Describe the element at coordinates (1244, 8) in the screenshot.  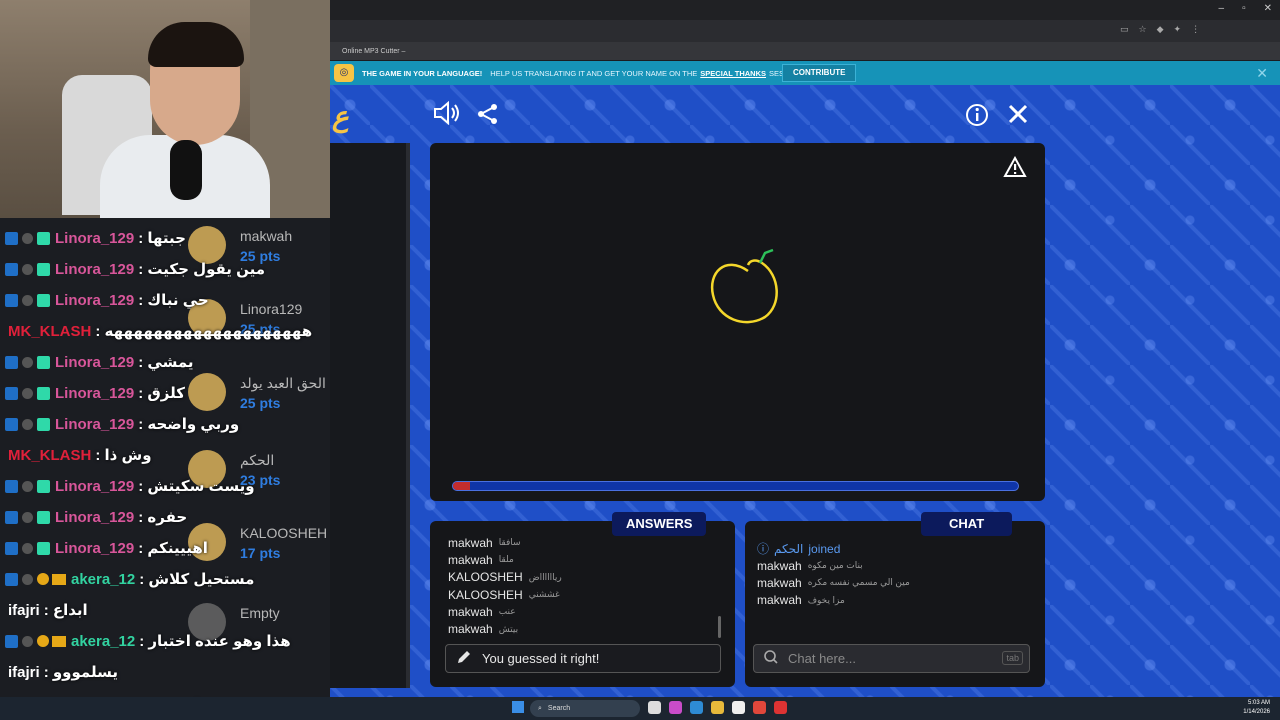
I see `maximize-button: ▫` at that location.